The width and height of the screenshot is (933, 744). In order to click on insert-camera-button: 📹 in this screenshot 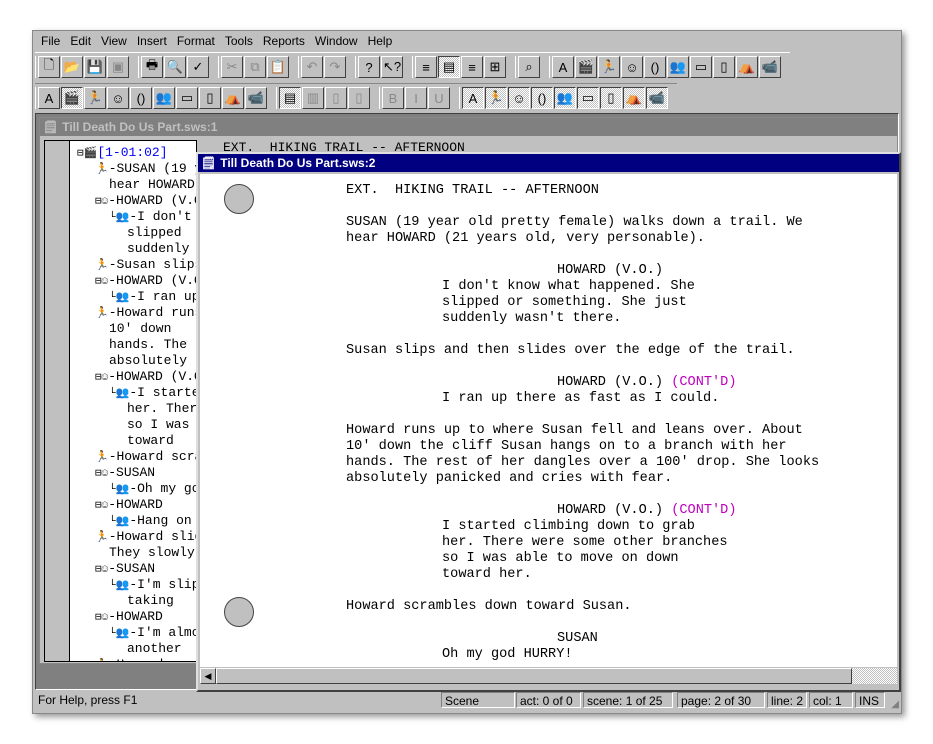, I will do `click(770, 67)`.